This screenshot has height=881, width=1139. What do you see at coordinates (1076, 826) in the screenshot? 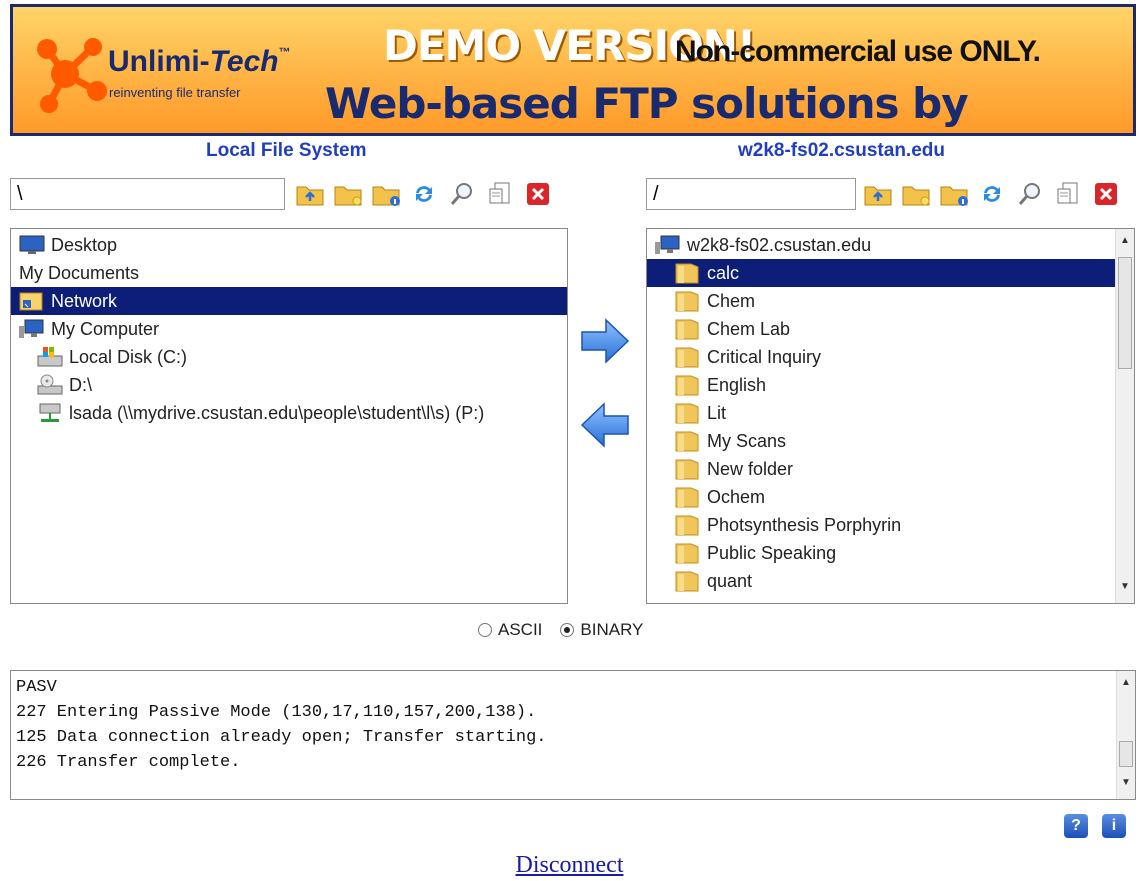
I see `help-button: ?` at bounding box center [1076, 826].